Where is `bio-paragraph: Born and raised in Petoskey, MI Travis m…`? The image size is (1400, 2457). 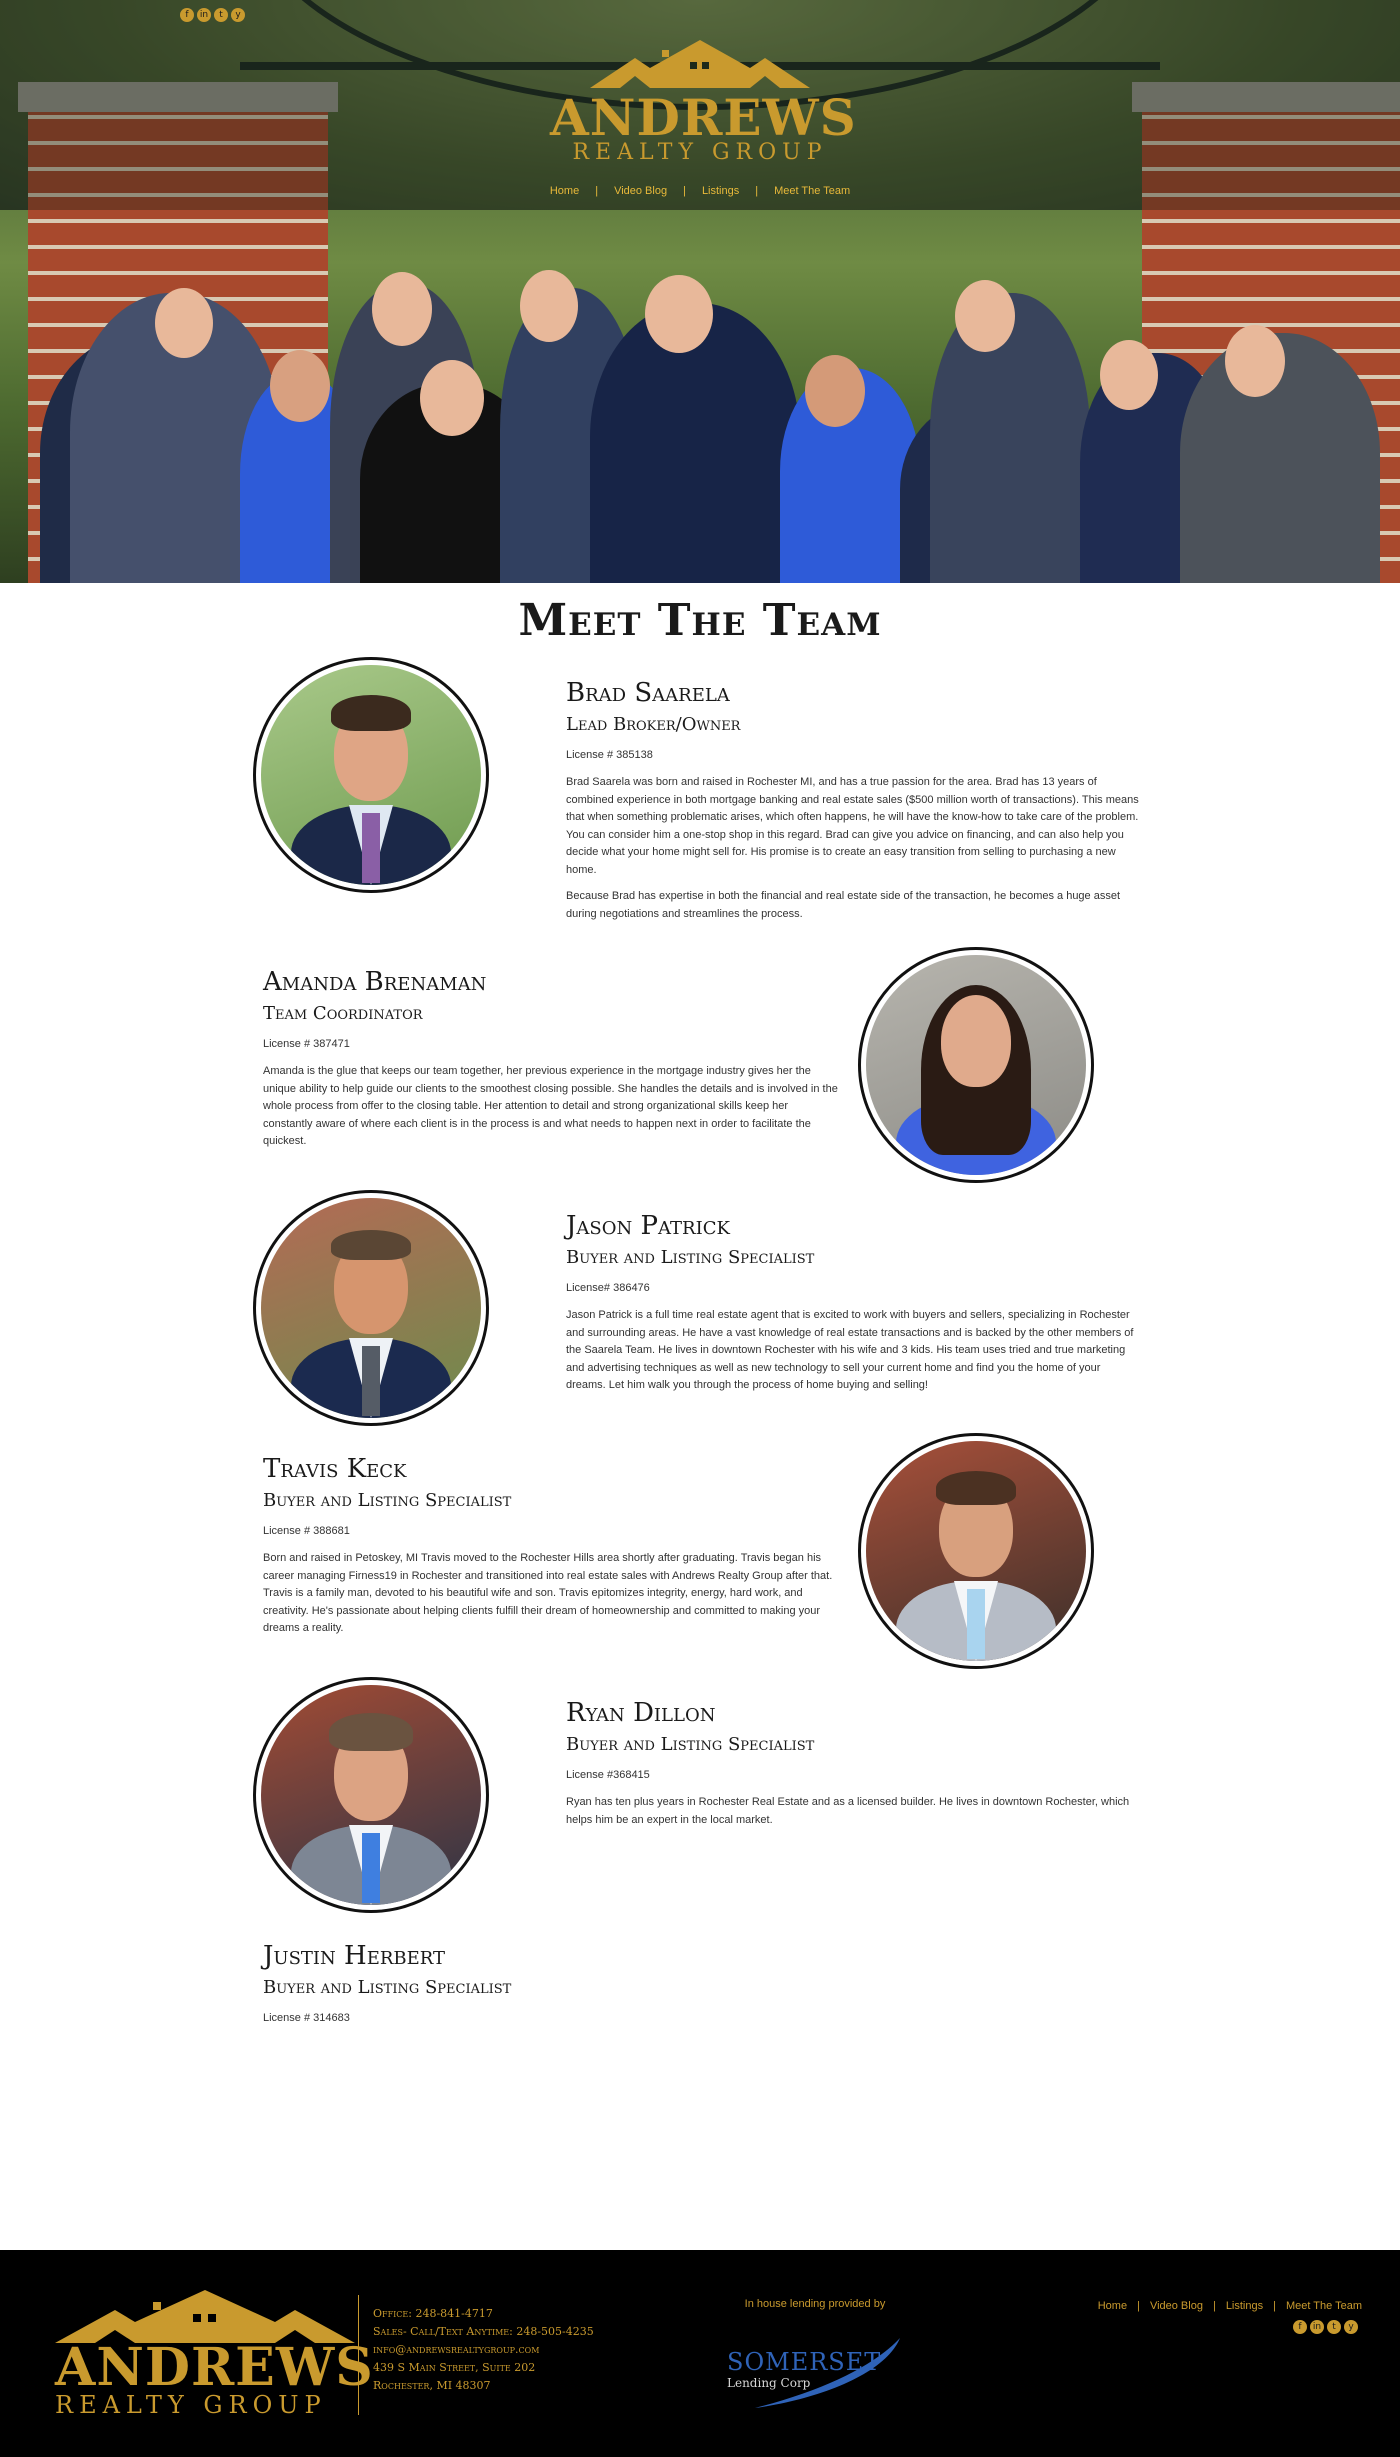
bio-paragraph: Born and raised in Petoskey, MI Travis m… is located at coordinates (548, 1593).